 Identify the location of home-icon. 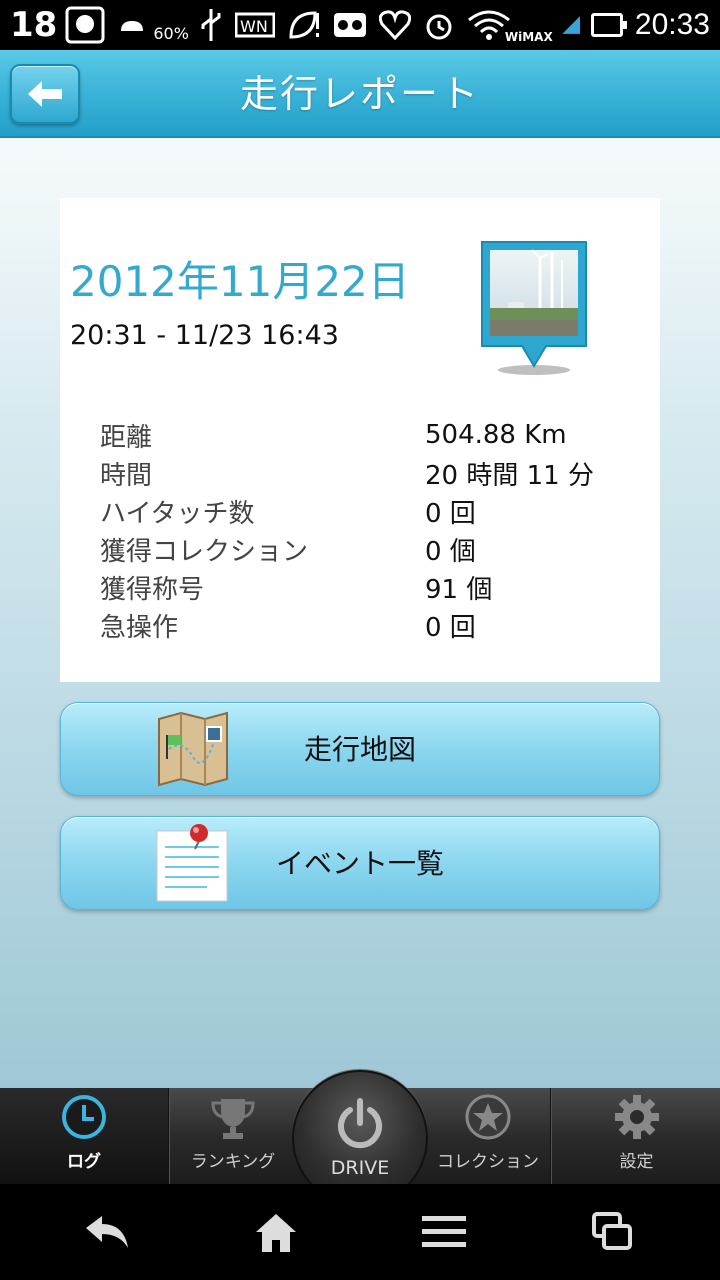
(276, 1233).